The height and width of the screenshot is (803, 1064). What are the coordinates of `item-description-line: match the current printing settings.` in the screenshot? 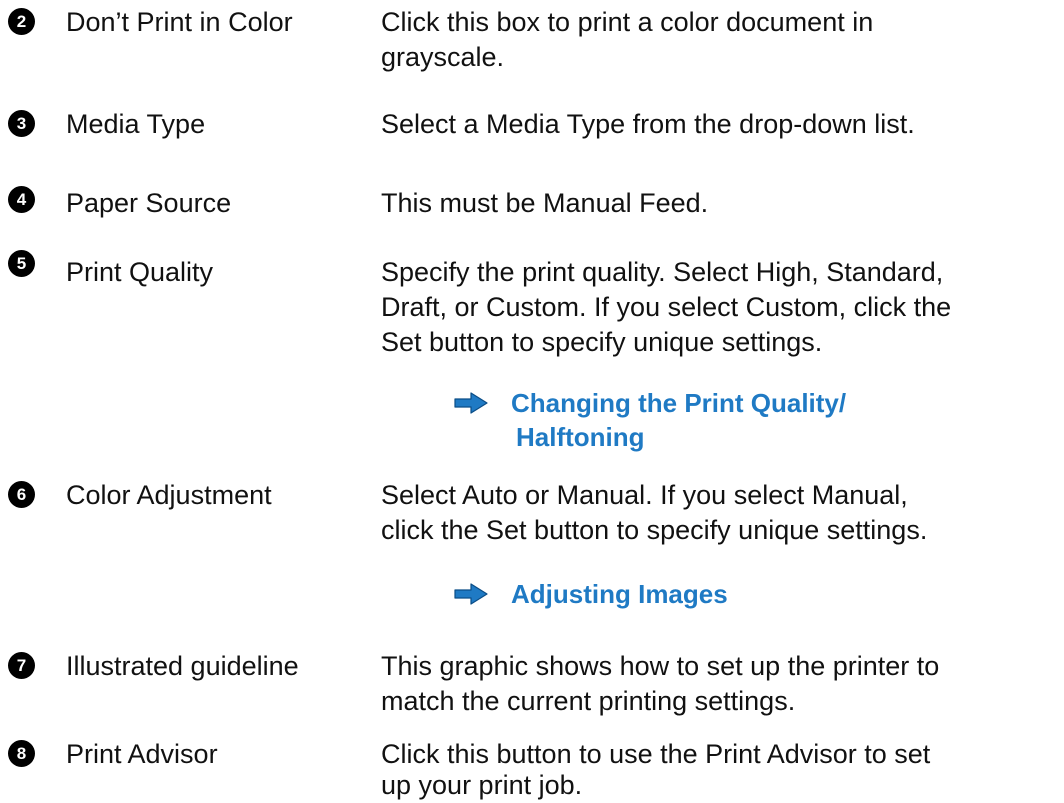 It's located at (588, 701).